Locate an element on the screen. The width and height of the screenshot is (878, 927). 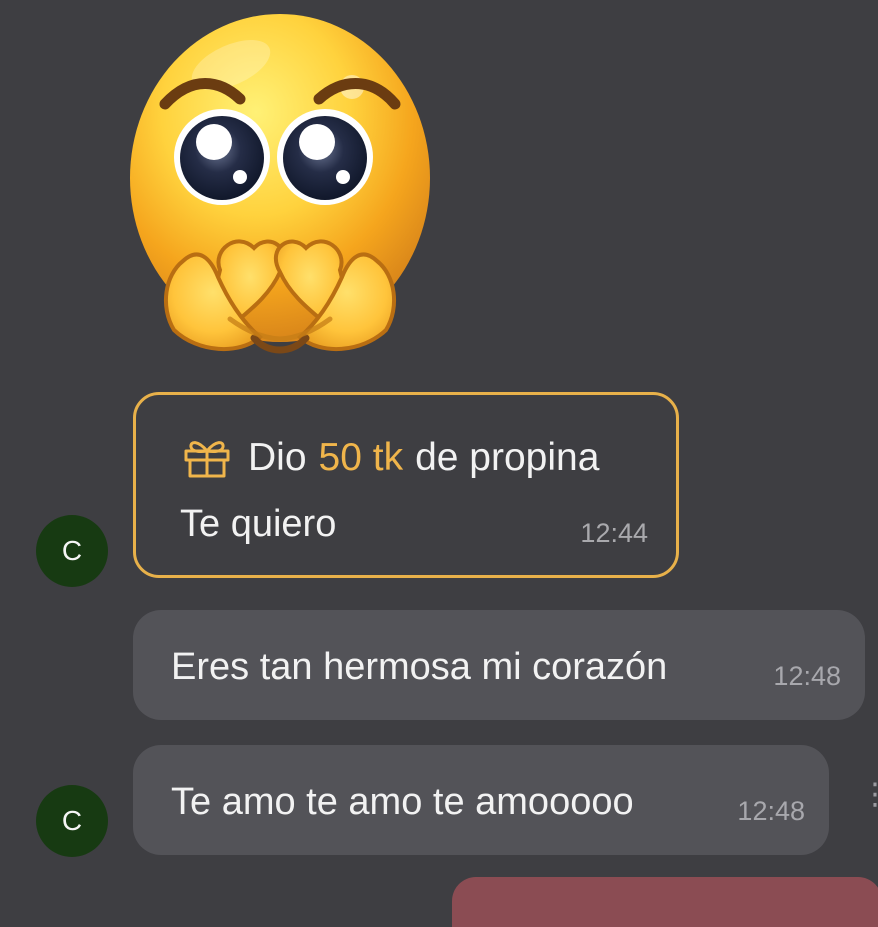
tip-header: Dio 50 tk de propina is located at coordinates (389, 457).